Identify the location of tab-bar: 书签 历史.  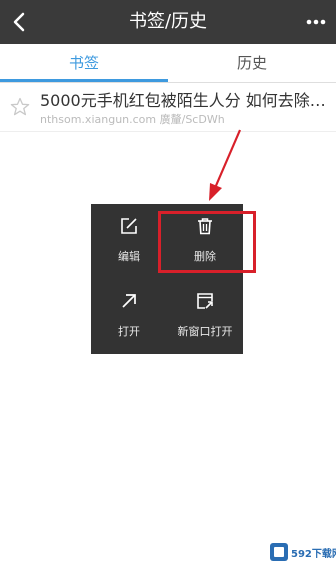
(168, 63).